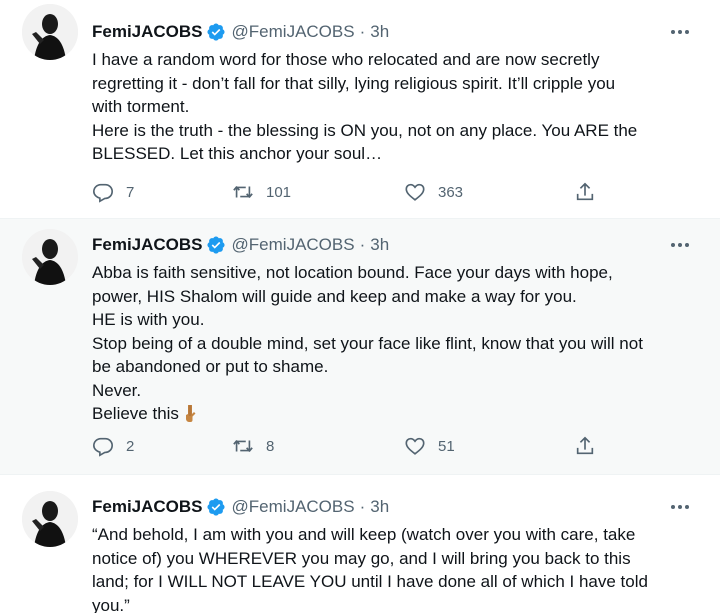  I want to click on tweet-text-line: you.”, so click(111, 604).